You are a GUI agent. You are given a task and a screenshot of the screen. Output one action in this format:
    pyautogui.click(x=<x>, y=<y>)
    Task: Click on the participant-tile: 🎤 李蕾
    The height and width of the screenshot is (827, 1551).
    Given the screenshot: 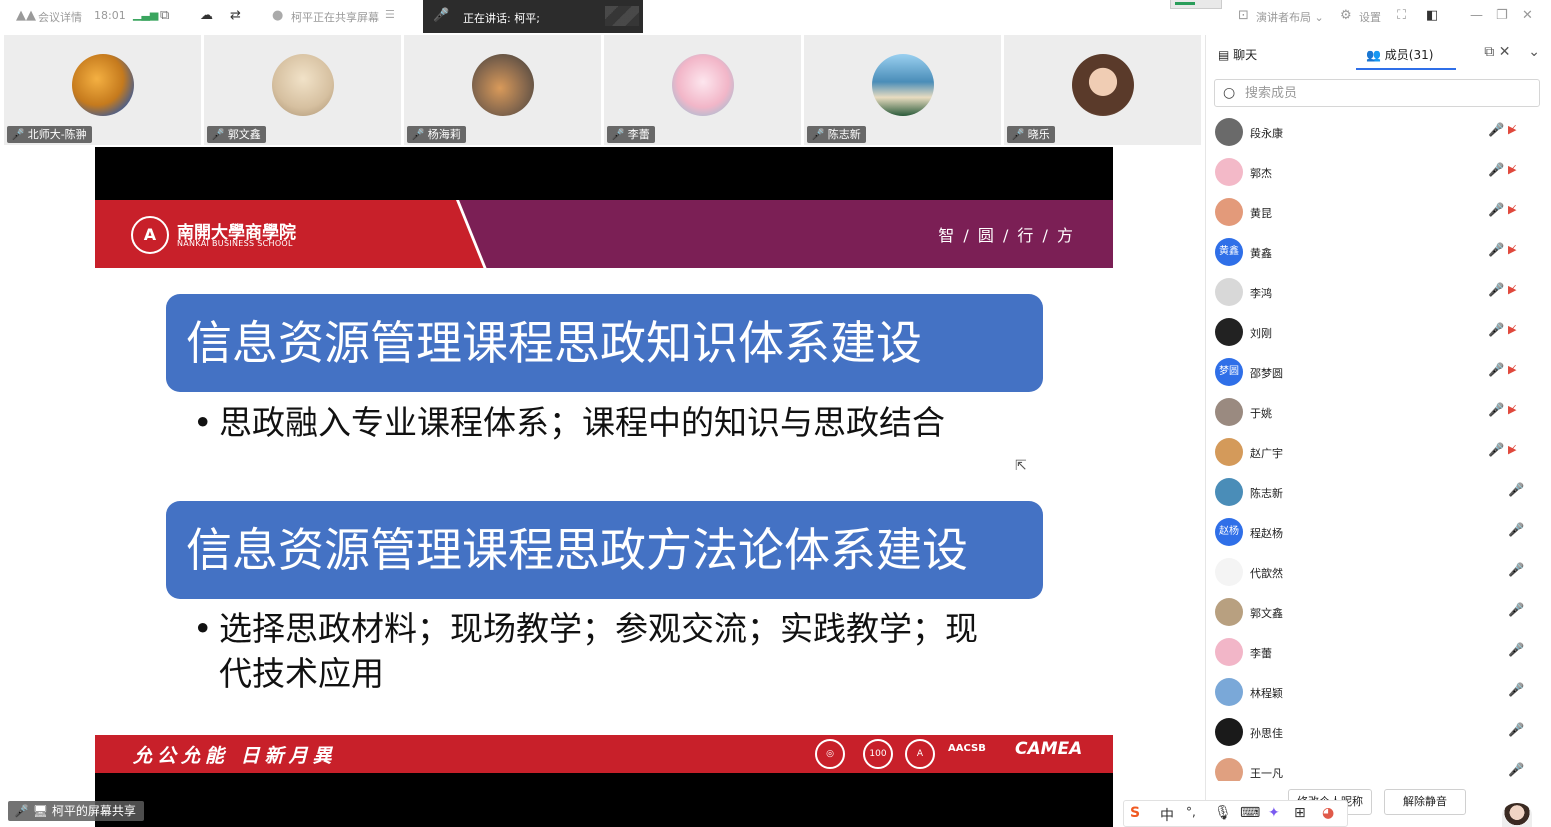 What is the action you would take?
    pyautogui.click(x=702, y=90)
    